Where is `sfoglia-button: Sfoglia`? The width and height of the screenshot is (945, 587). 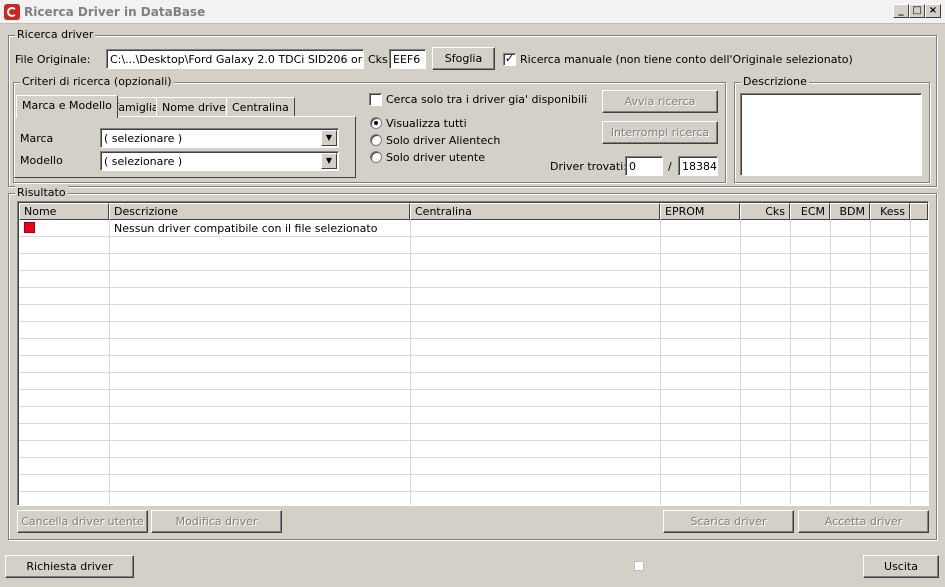
sfoglia-button: Sfoglia is located at coordinates (463, 58).